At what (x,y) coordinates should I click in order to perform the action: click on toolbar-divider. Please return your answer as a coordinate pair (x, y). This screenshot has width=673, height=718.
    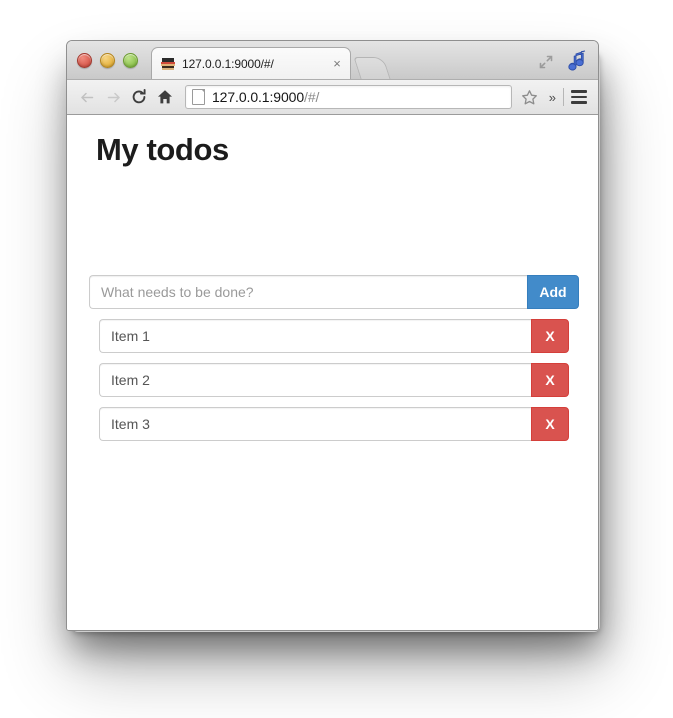
    Looking at the image, I should click on (563, 97).